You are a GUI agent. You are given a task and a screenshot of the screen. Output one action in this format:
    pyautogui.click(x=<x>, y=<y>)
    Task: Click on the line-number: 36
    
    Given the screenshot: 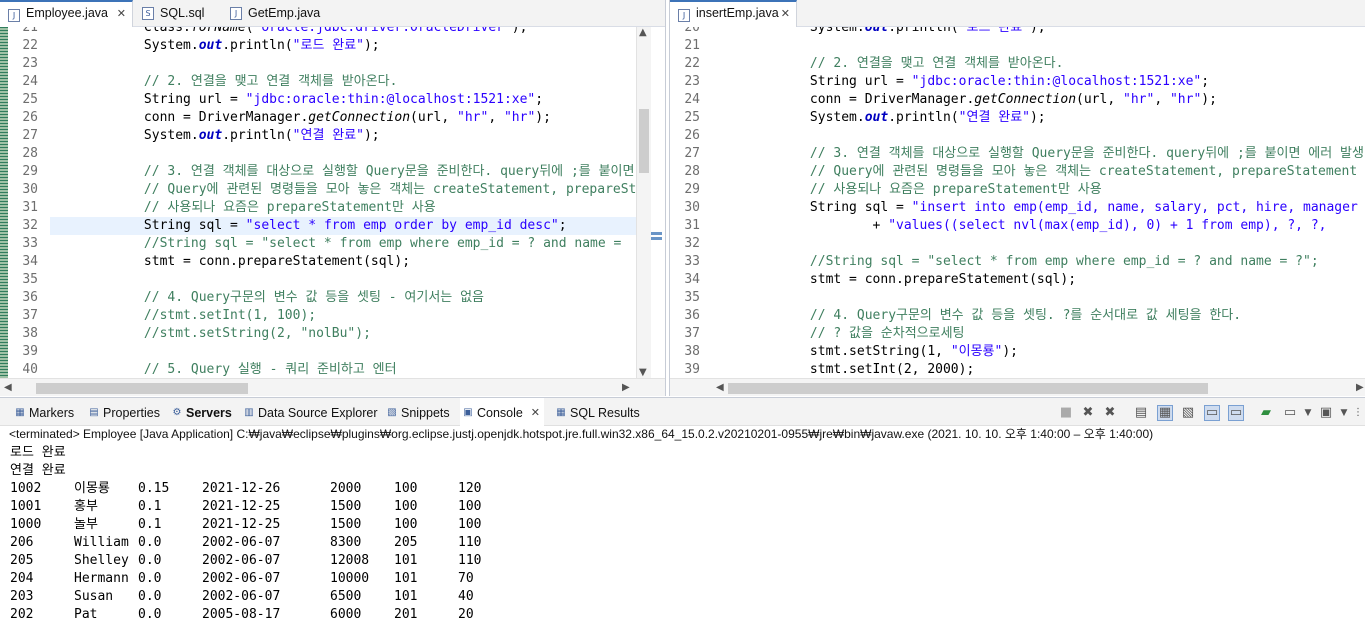 What is the action you would take?
    pyautogui.click(x=30, y=297)
    